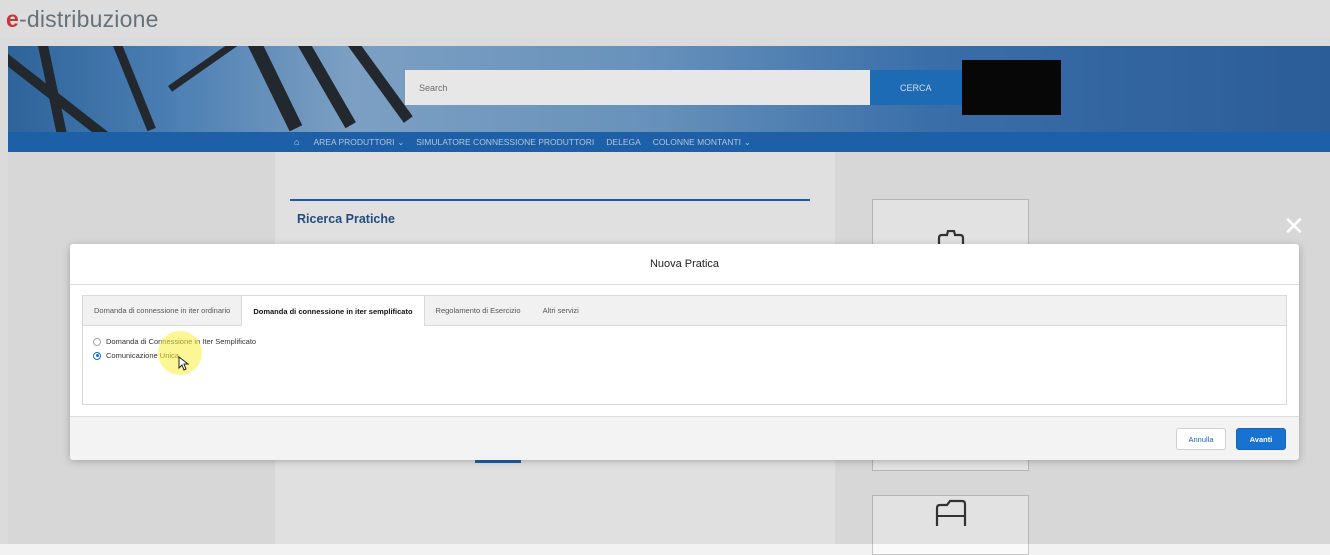  I want to click on tab-altri-servizi: Altri servizi, so click(561, 310).